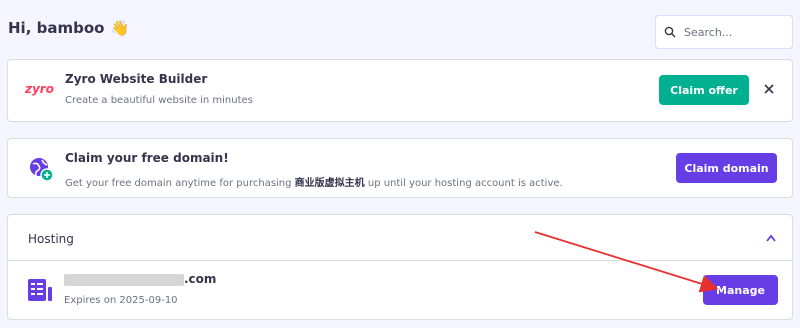  Describe the element at coordinates (771, 238) in the screenshot. I see `chevron-up-icon` at that location.